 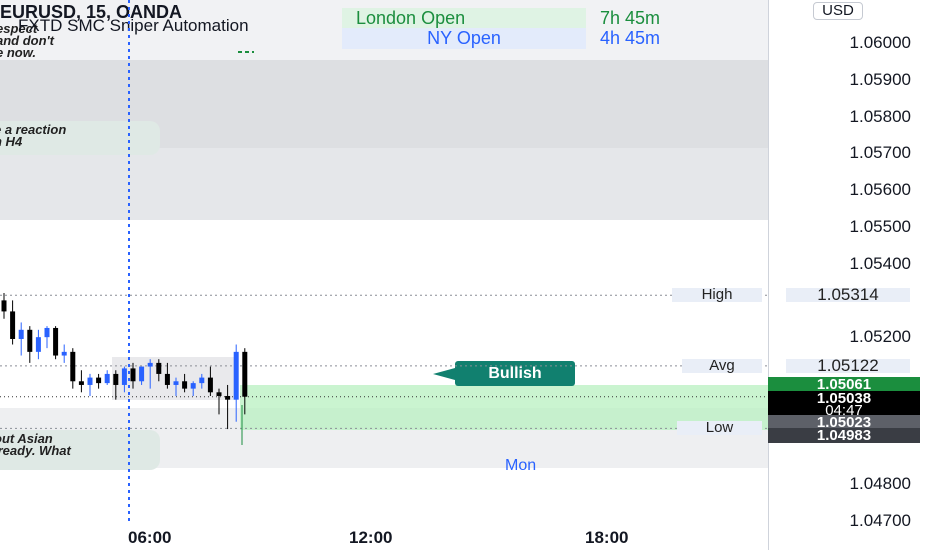 I want to click on level-label-low: Low, so click(x=719, y=428).